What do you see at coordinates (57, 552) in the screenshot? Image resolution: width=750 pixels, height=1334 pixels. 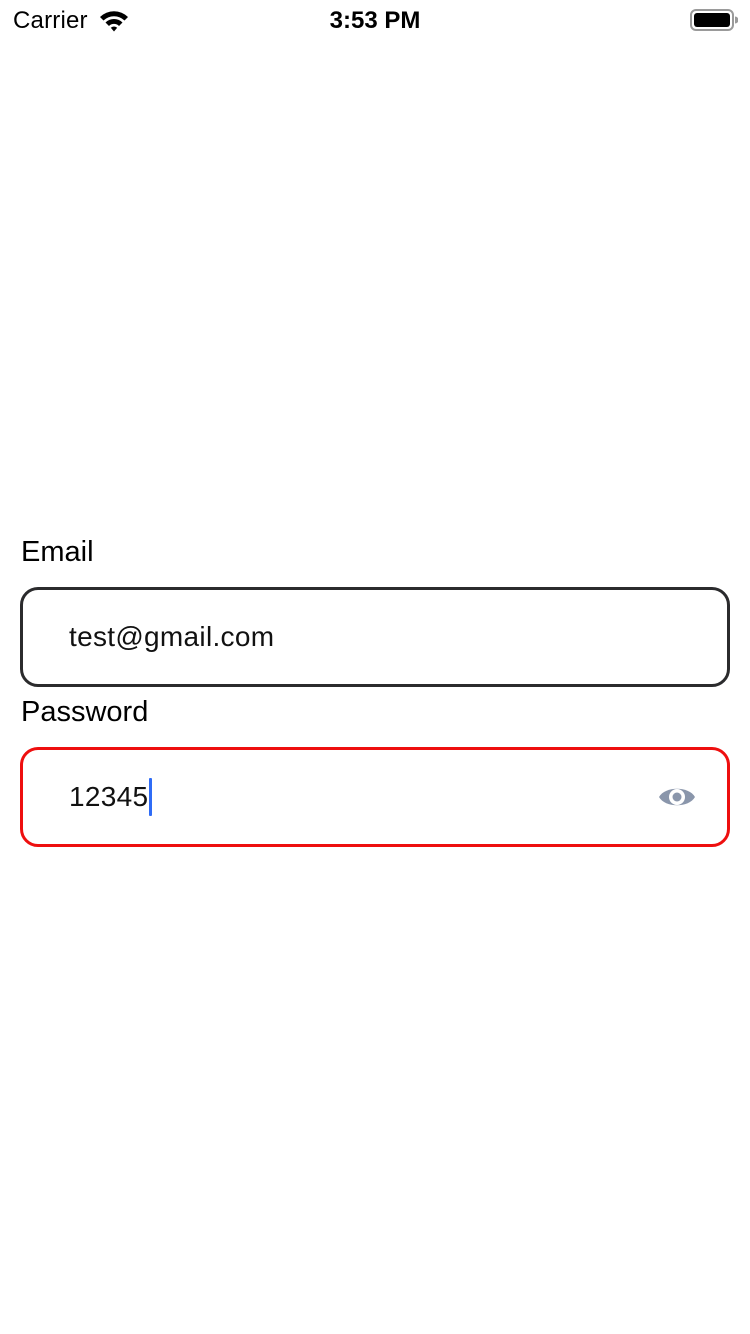 I see `email-label: Email` at bounding box center [57, 552].